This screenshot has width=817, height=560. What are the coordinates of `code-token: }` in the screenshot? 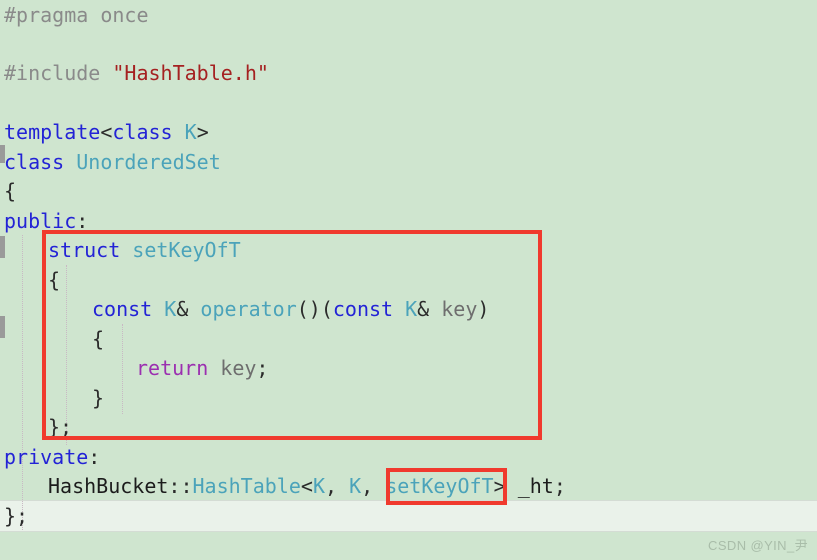 It's located at (98, 398).